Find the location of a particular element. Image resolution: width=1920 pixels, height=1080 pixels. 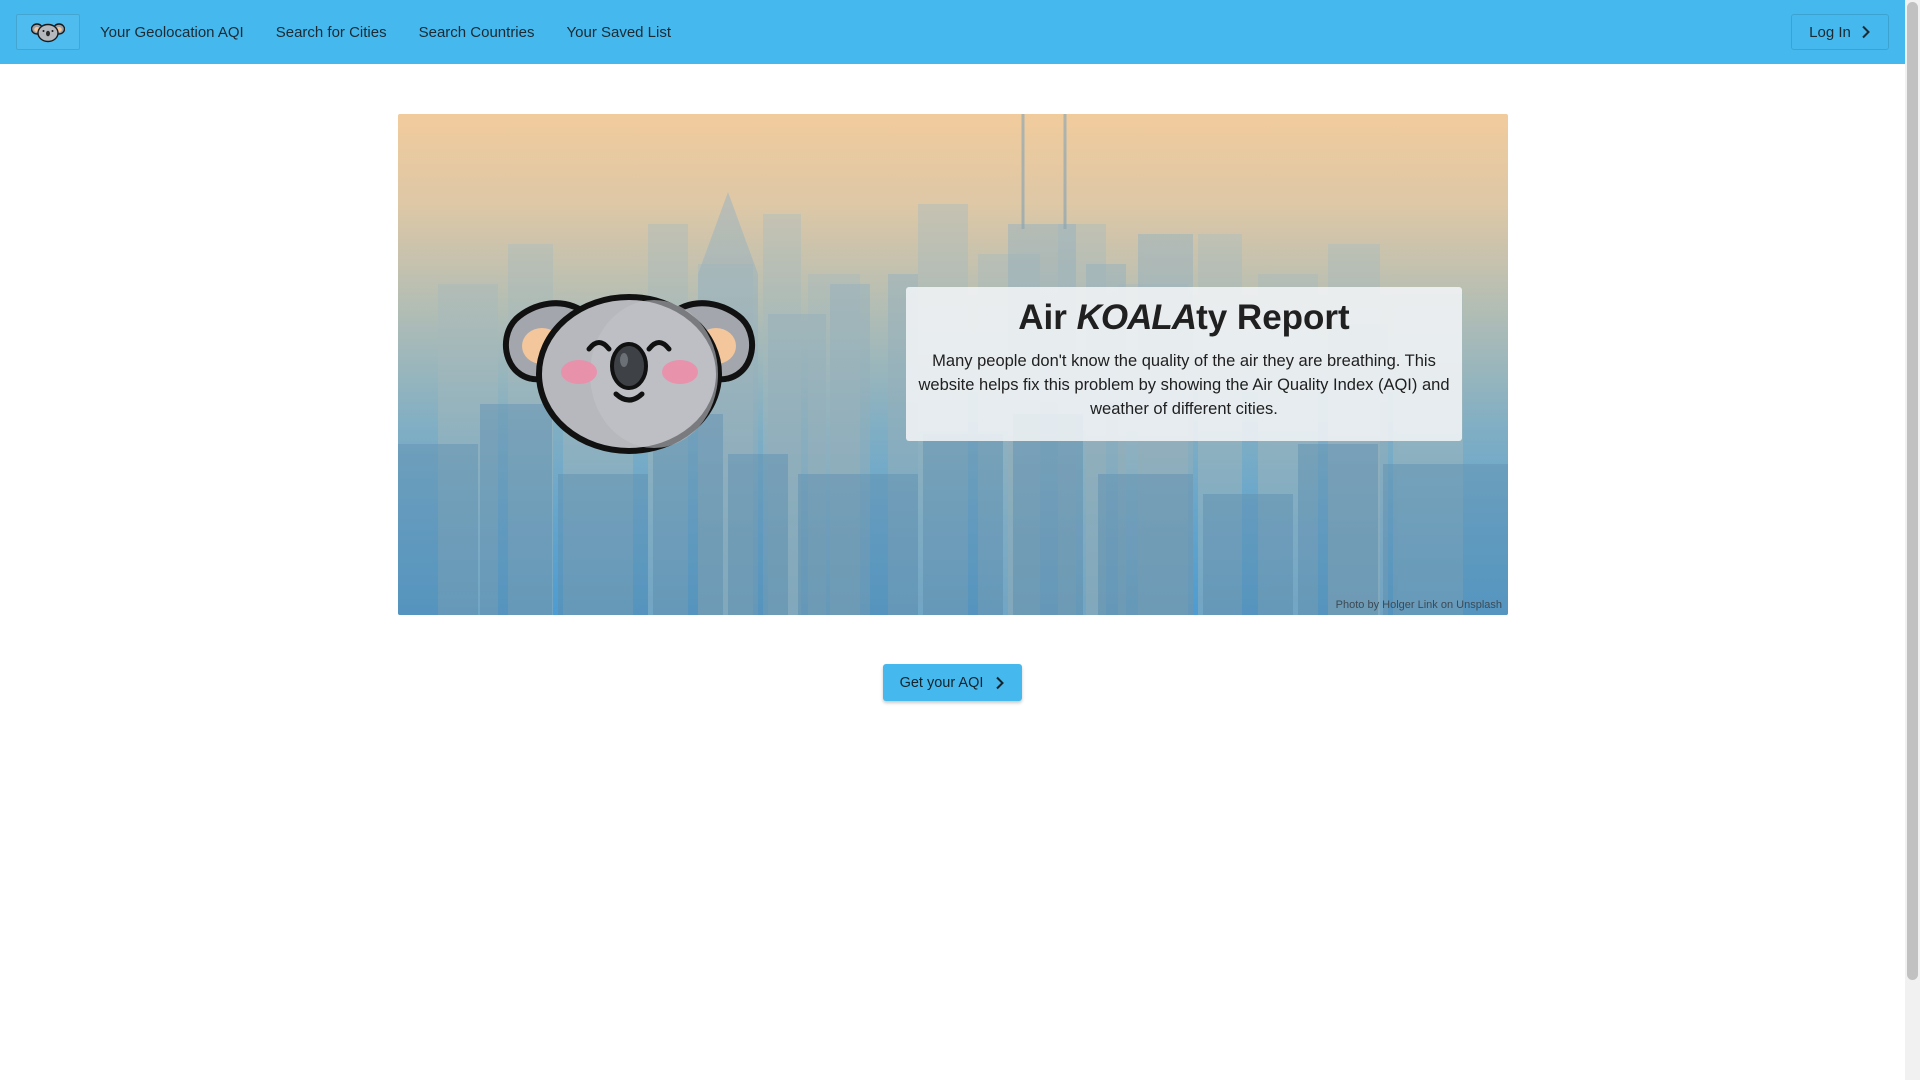

title-suffix: ty Report is located at coordinates (1273, 317).